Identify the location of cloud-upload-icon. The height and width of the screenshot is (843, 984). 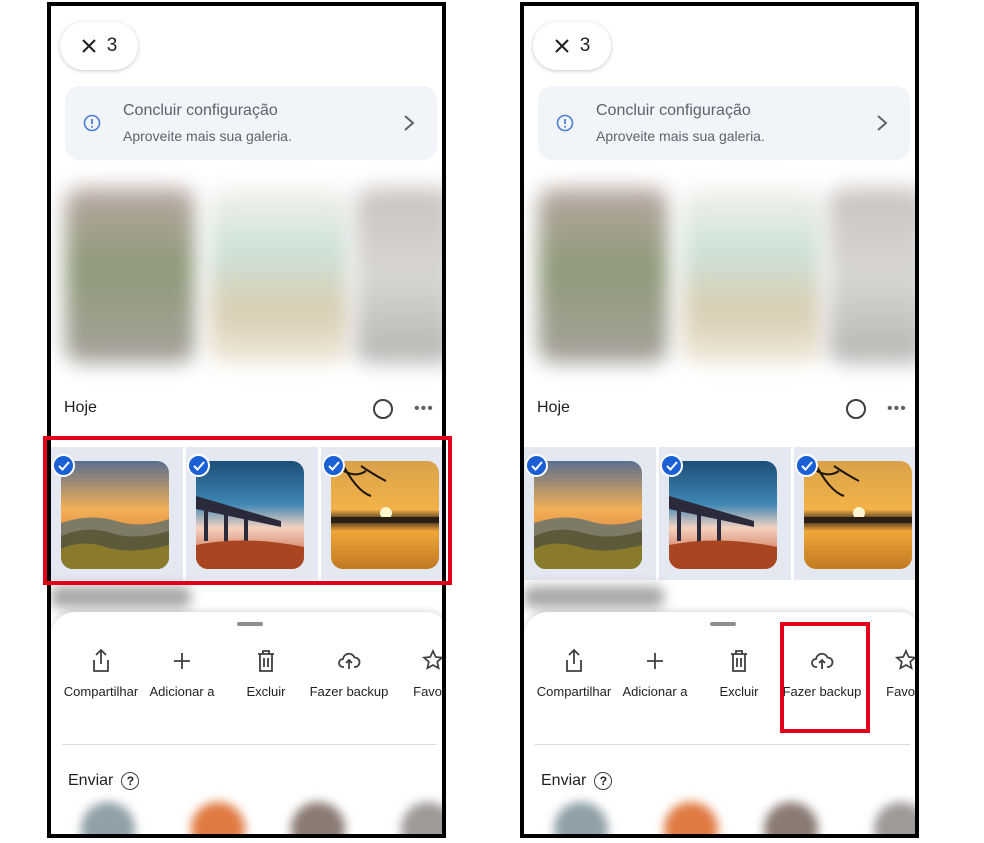
(349, 660).